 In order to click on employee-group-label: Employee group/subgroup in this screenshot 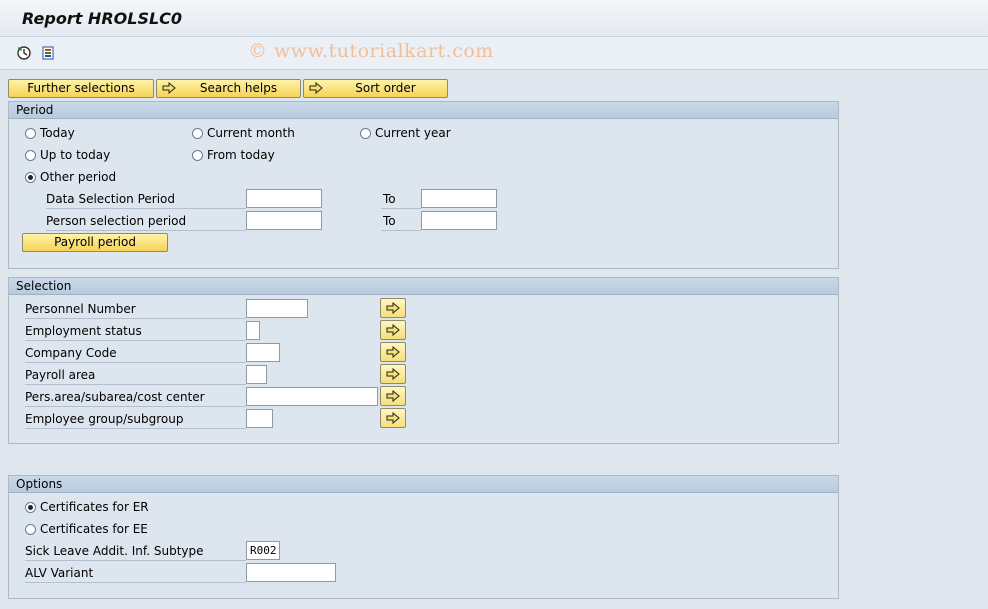, I will do `click(104, 419)`.